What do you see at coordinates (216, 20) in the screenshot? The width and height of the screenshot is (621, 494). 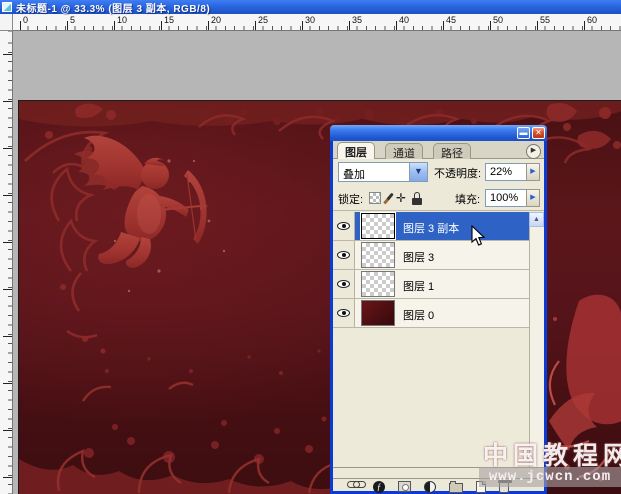 I see `ruler-label: 20` at bounding box center [216, 20].